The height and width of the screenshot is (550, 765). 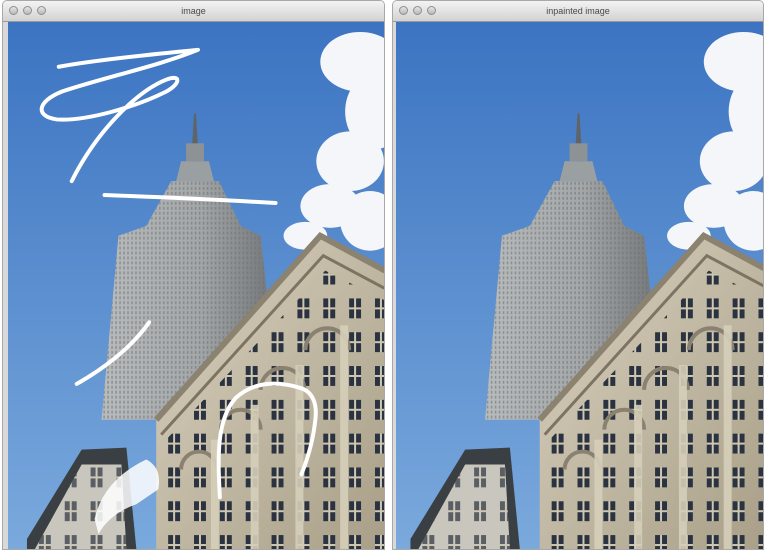 I want to click on title-bar: inpainted image, so click(x=578, y=11).